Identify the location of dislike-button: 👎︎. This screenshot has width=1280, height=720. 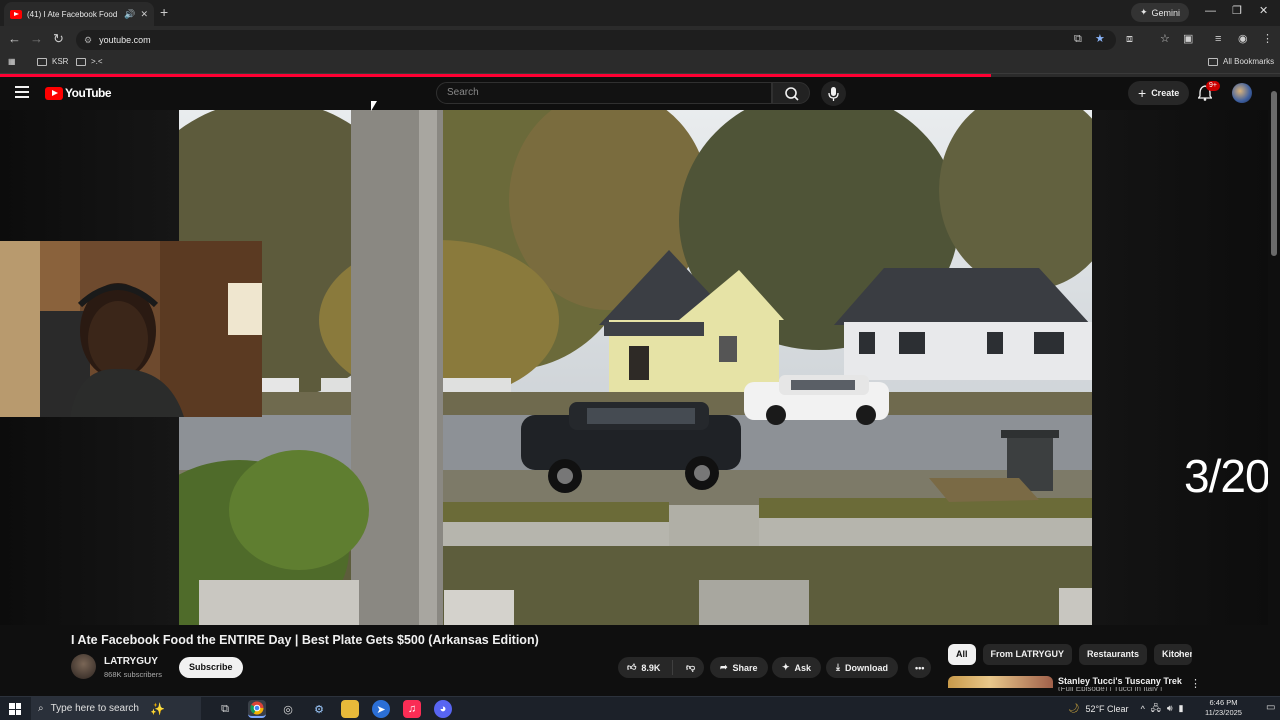
(686, 667).